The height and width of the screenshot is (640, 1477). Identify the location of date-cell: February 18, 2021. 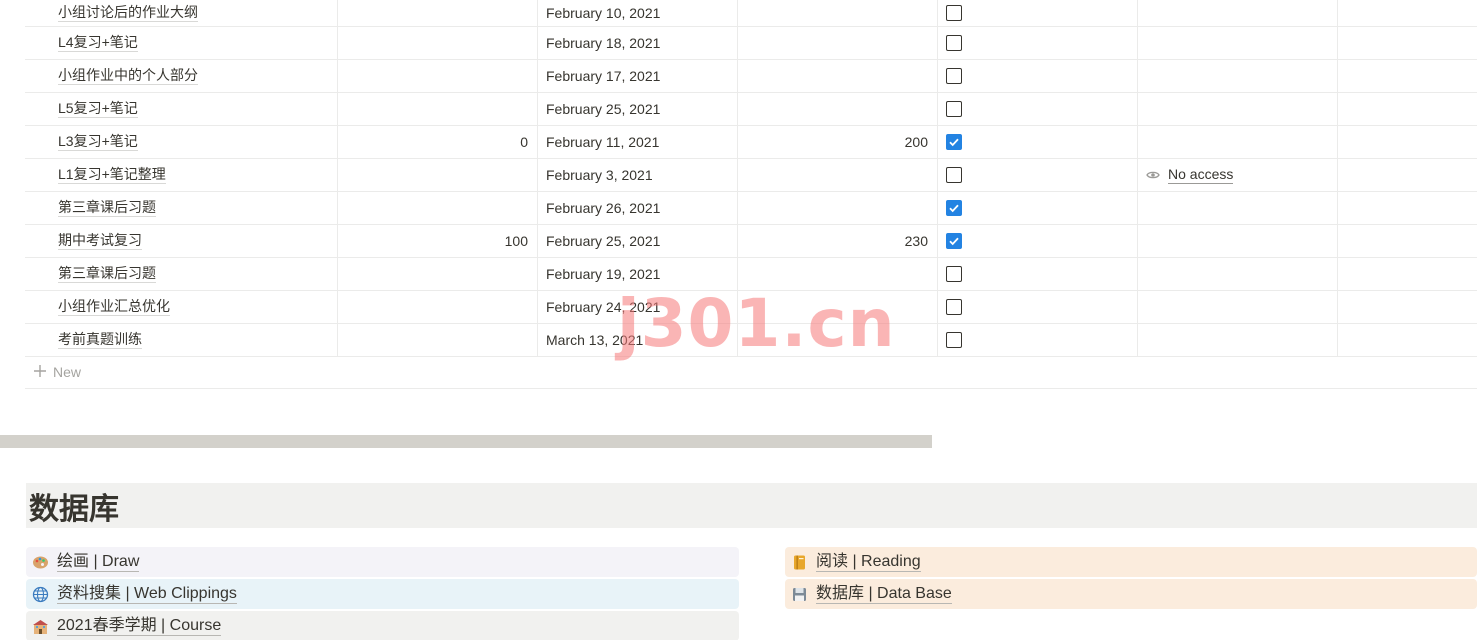
(638, 43).